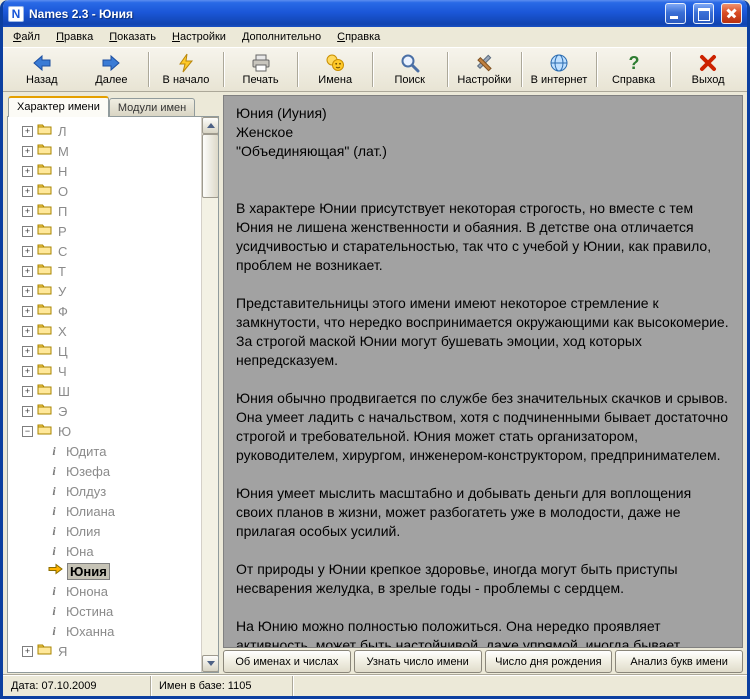 The width and height of the screenshot is (750, 699). What do you see at coordinates (77, 686) in the screenshot?
I see `status-date: Дата: 07.10.2009` at bounding box center [77, 686].